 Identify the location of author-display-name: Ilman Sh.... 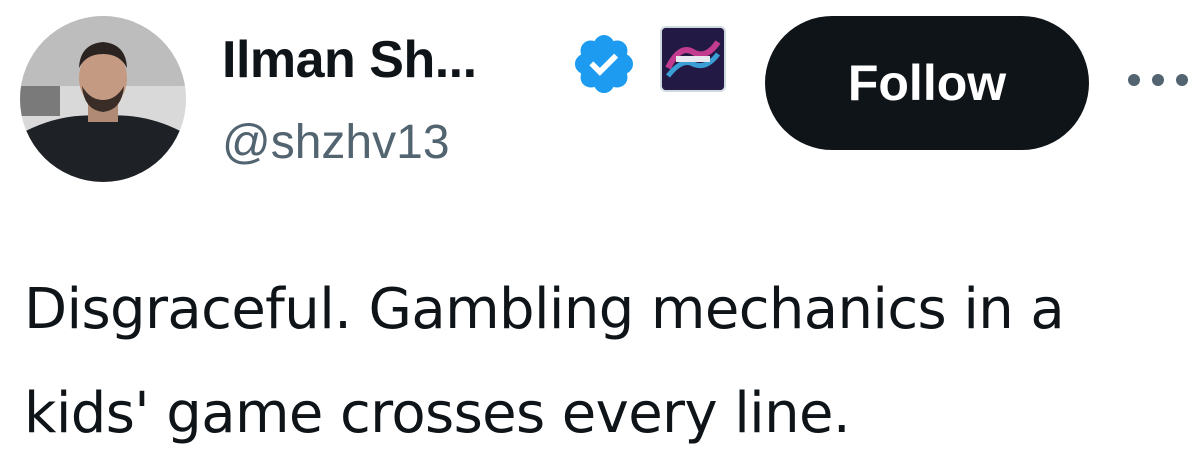
(349, 60).